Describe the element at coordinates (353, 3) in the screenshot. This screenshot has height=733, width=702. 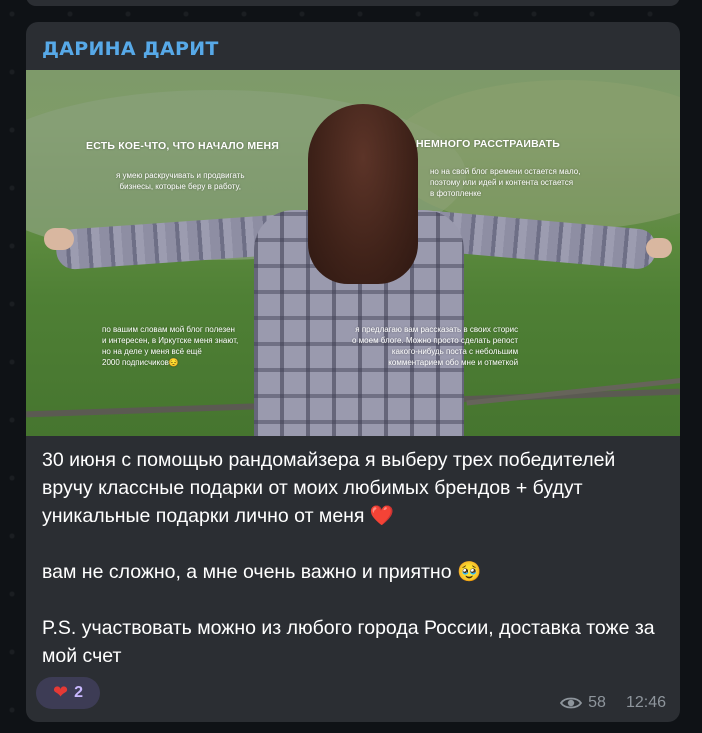
I see `previous-message-bubble` at that location.